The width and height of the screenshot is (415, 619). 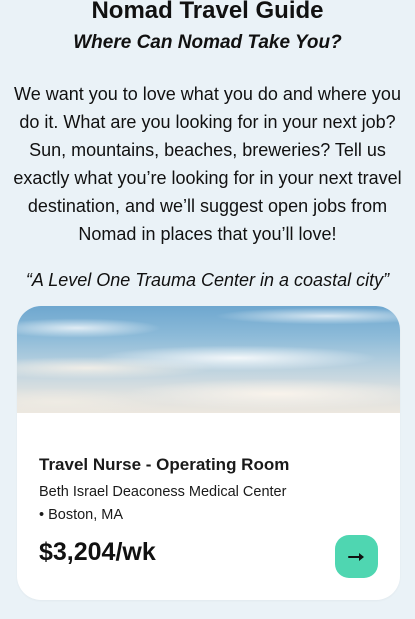 What do you see at coordinates (163, 492) in the screenshot?
I see `job-facility: Beth Israel Deaconess Medical Center` at bounding box center [163, 492].